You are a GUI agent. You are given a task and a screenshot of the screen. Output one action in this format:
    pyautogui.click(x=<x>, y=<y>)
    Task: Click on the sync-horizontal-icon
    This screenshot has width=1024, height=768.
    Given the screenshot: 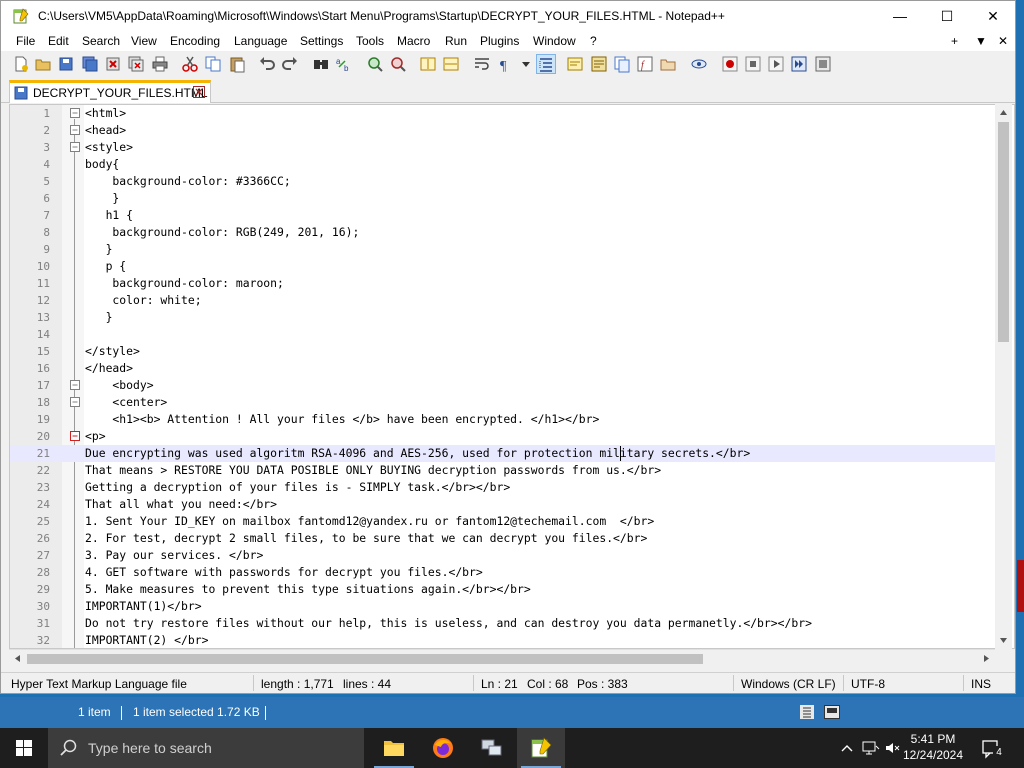 What is the action you would take?
    pyautogui.click(x=451, y=64)
    